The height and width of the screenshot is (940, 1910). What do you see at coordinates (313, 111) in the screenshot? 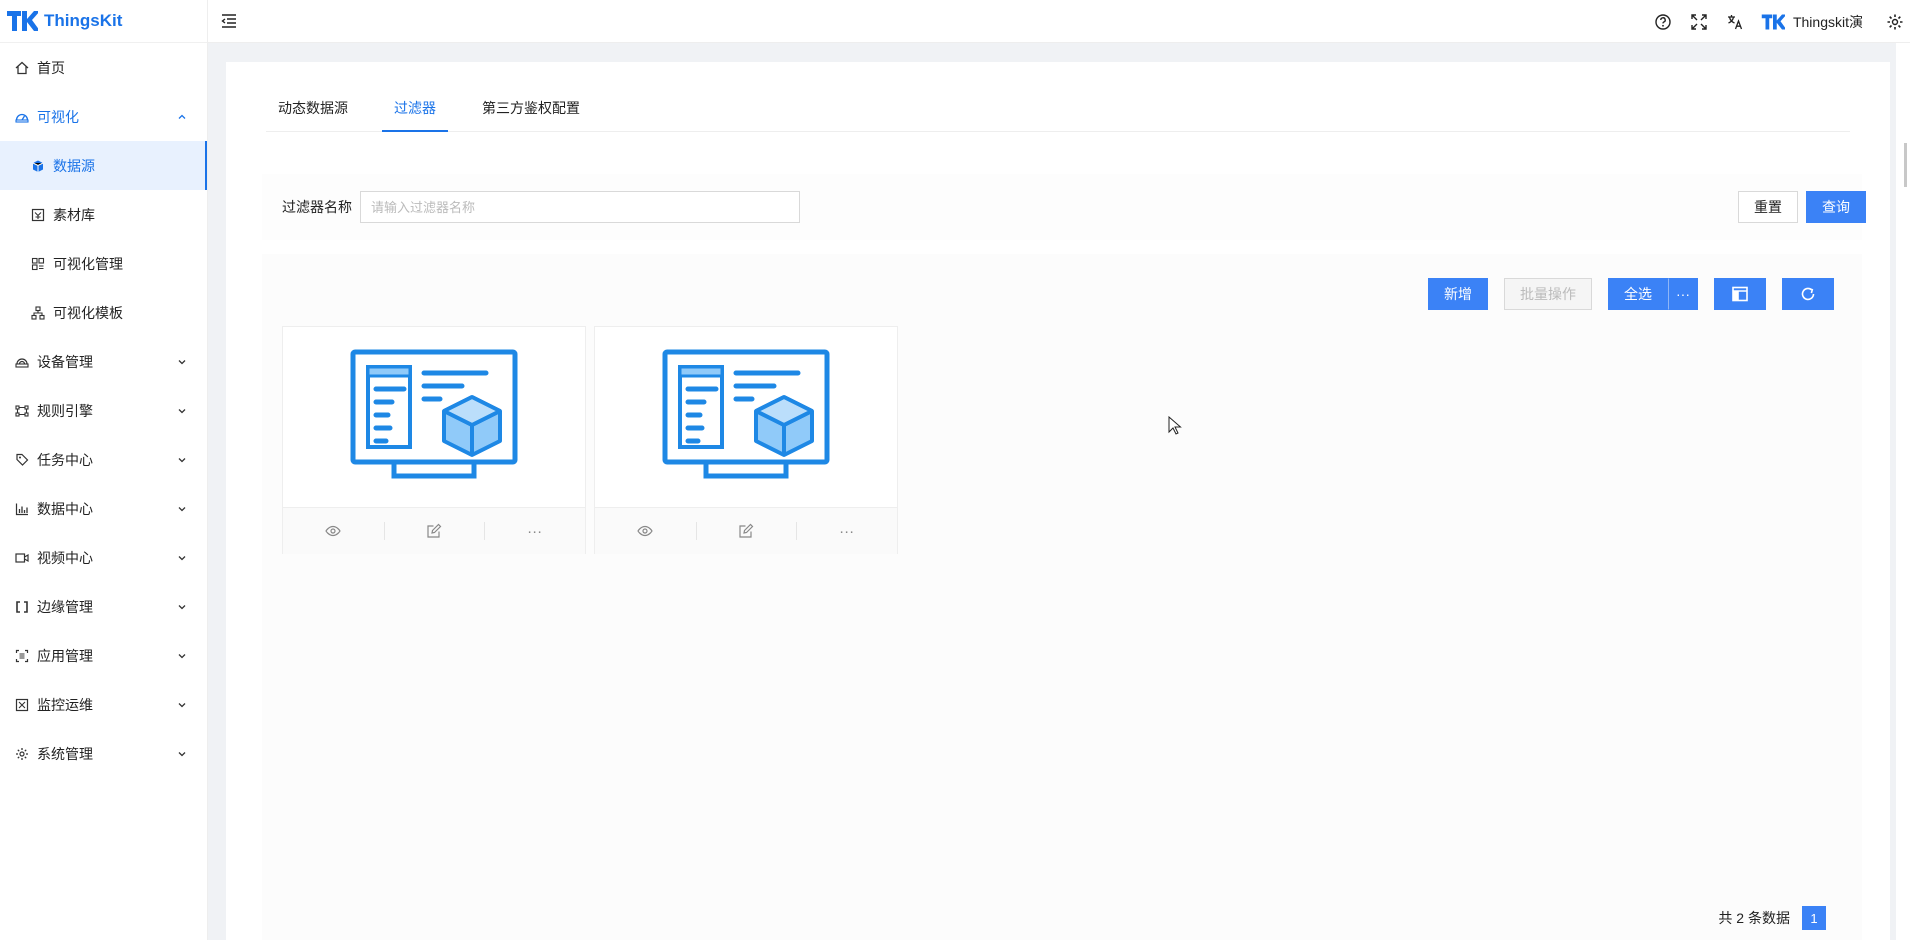
I see `tab-dynamic-datasource: 动态数据源` at bounding box center [313, 111].